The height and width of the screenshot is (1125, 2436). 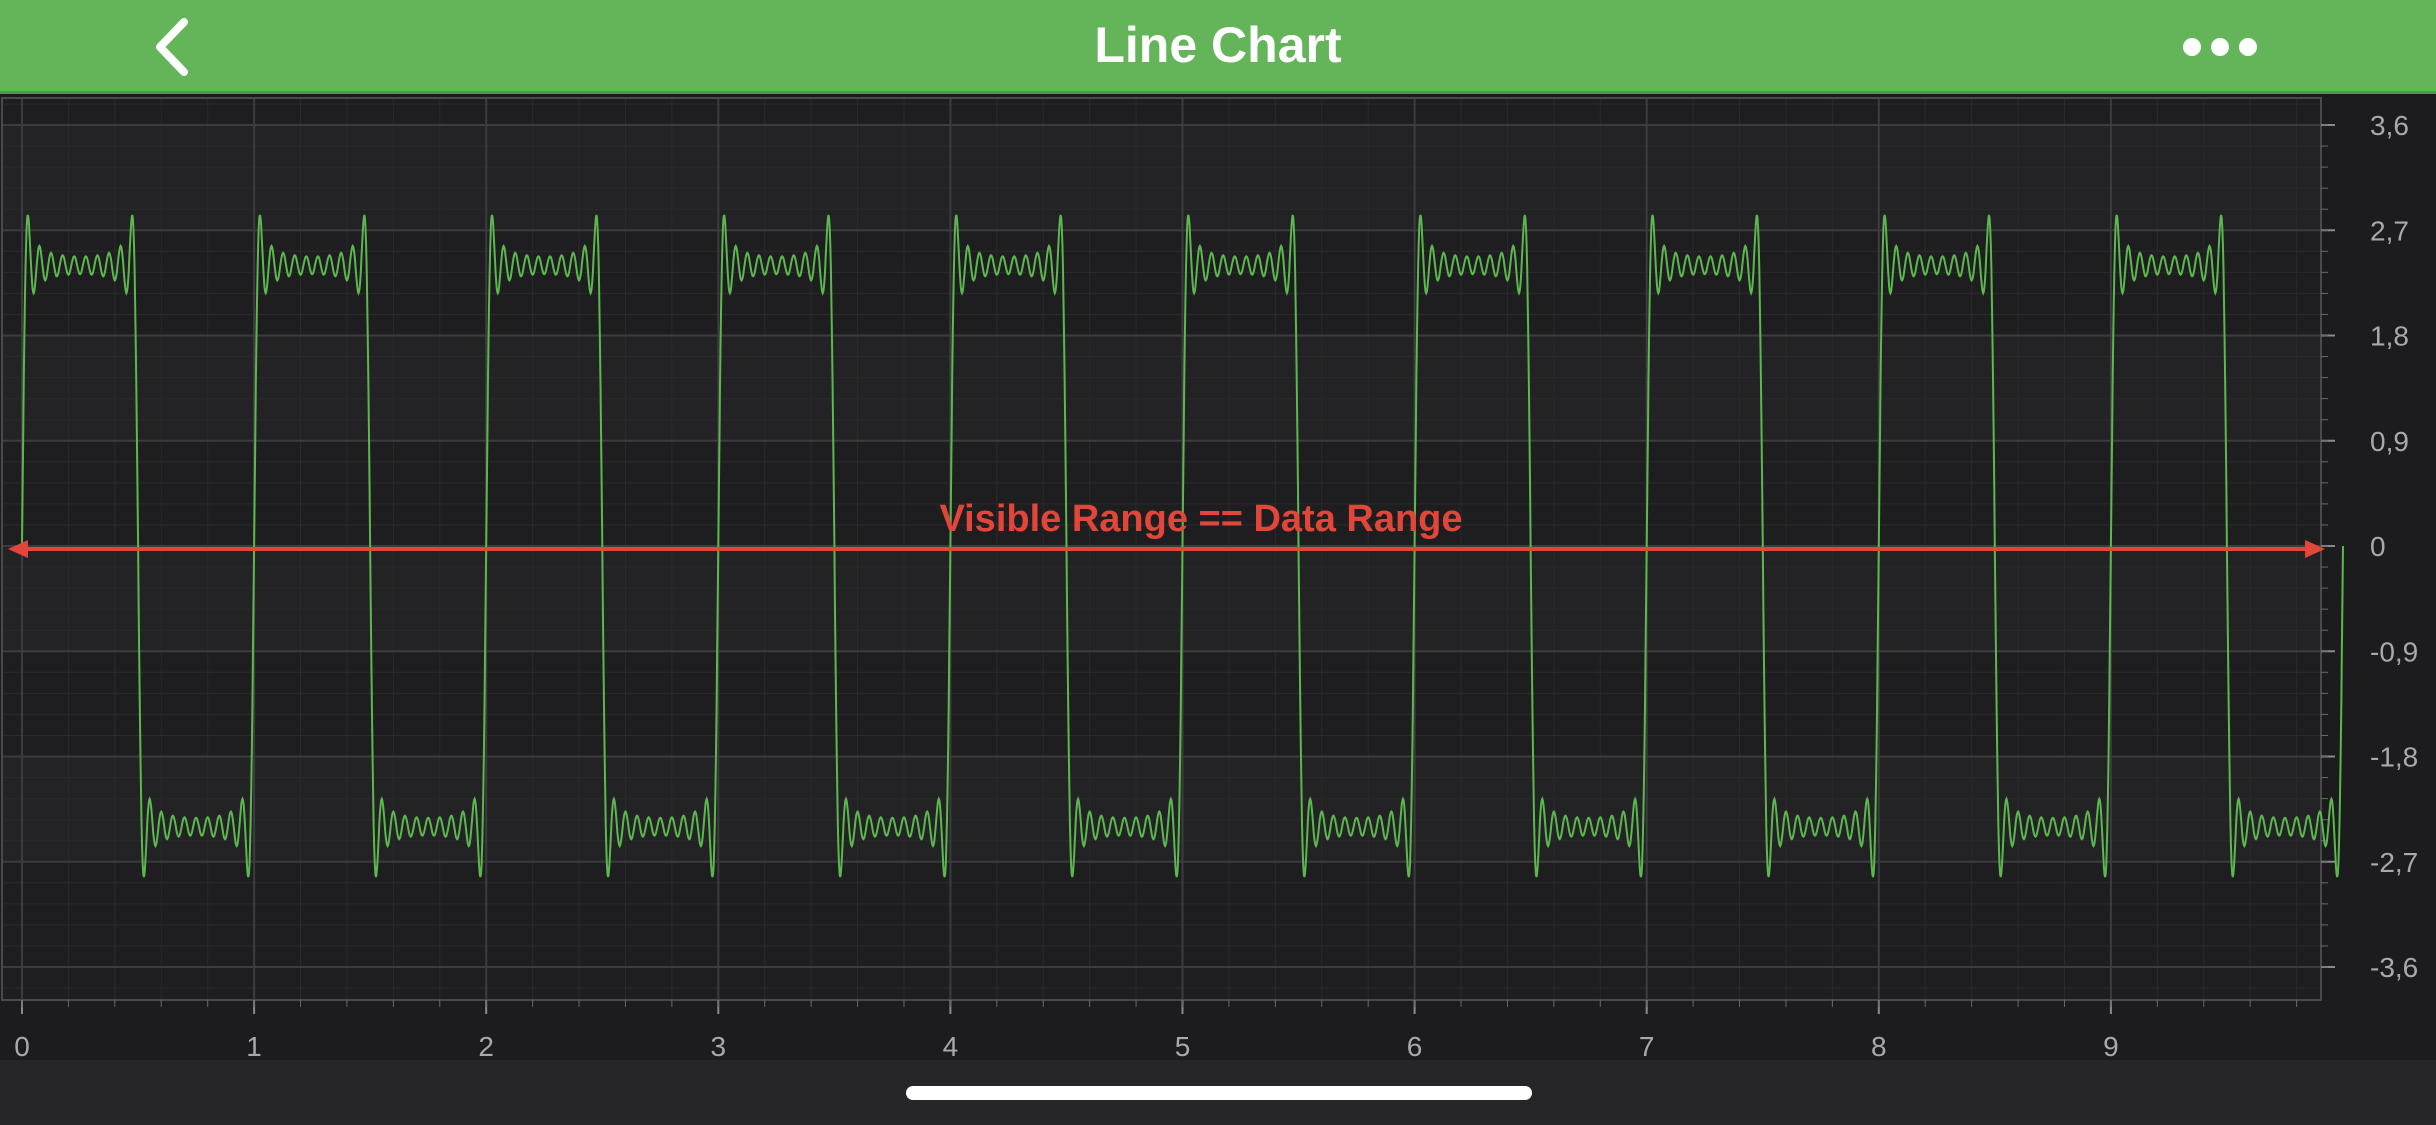 I want to click on y-tick-label: -3,6, so click(x=2394, y=967).